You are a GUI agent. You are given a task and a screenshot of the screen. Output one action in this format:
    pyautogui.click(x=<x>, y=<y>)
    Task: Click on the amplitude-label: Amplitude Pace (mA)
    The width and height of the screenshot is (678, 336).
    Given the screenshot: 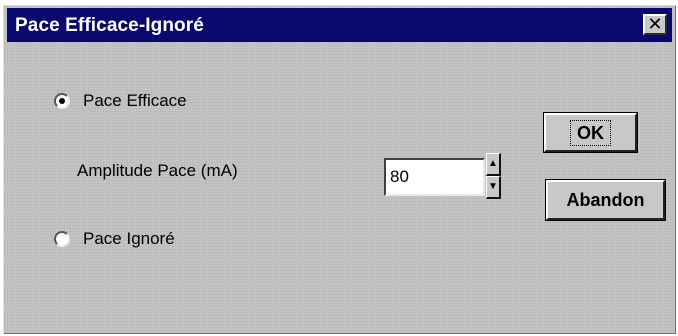 What is the action you would take?
    pyautogui.click(x=157, y=170)
    